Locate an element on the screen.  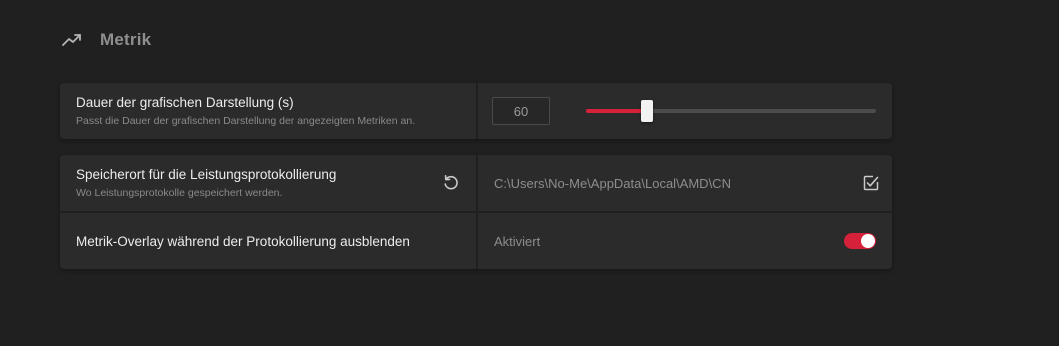
trending-up-icon is located at coordinates (72, 40).